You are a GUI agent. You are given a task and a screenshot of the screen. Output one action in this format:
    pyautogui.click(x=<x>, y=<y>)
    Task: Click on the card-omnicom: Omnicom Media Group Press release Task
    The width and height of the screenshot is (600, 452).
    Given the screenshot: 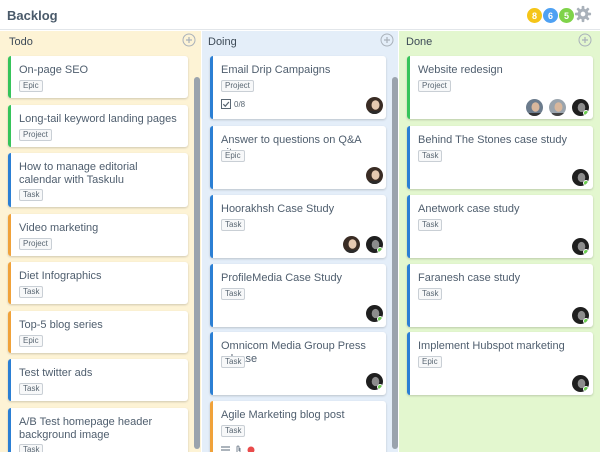 What is the action you would take?
    pyautogui.click(x=298, y=363)
    